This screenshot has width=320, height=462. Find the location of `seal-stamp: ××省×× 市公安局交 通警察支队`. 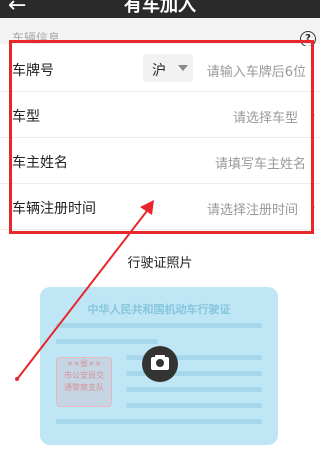

seal-stamp: ××省×× 市公安局交 通警察支队 is located at coordinates (84, 382).